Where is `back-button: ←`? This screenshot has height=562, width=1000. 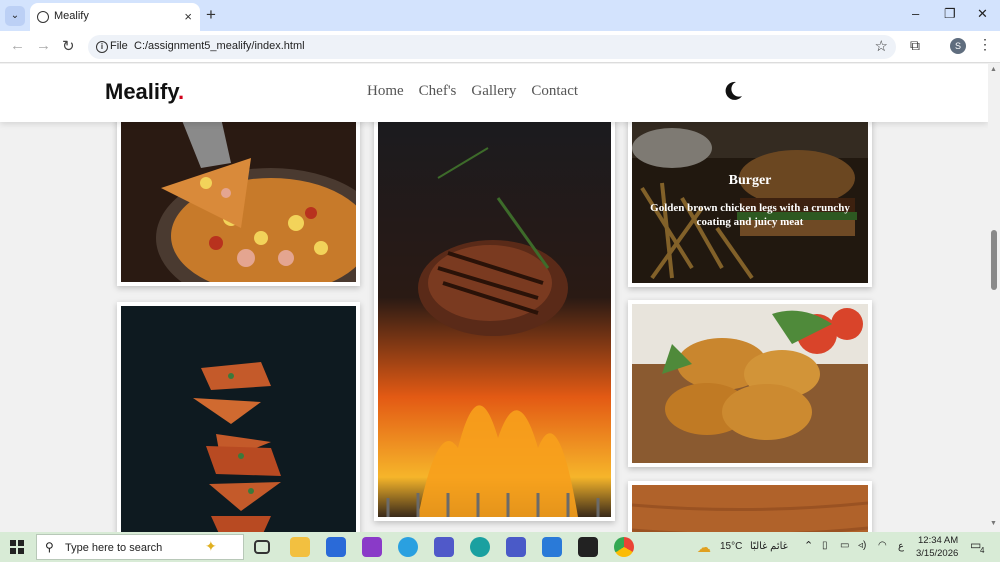 back-button: ← is located at coordinates (17, 45).